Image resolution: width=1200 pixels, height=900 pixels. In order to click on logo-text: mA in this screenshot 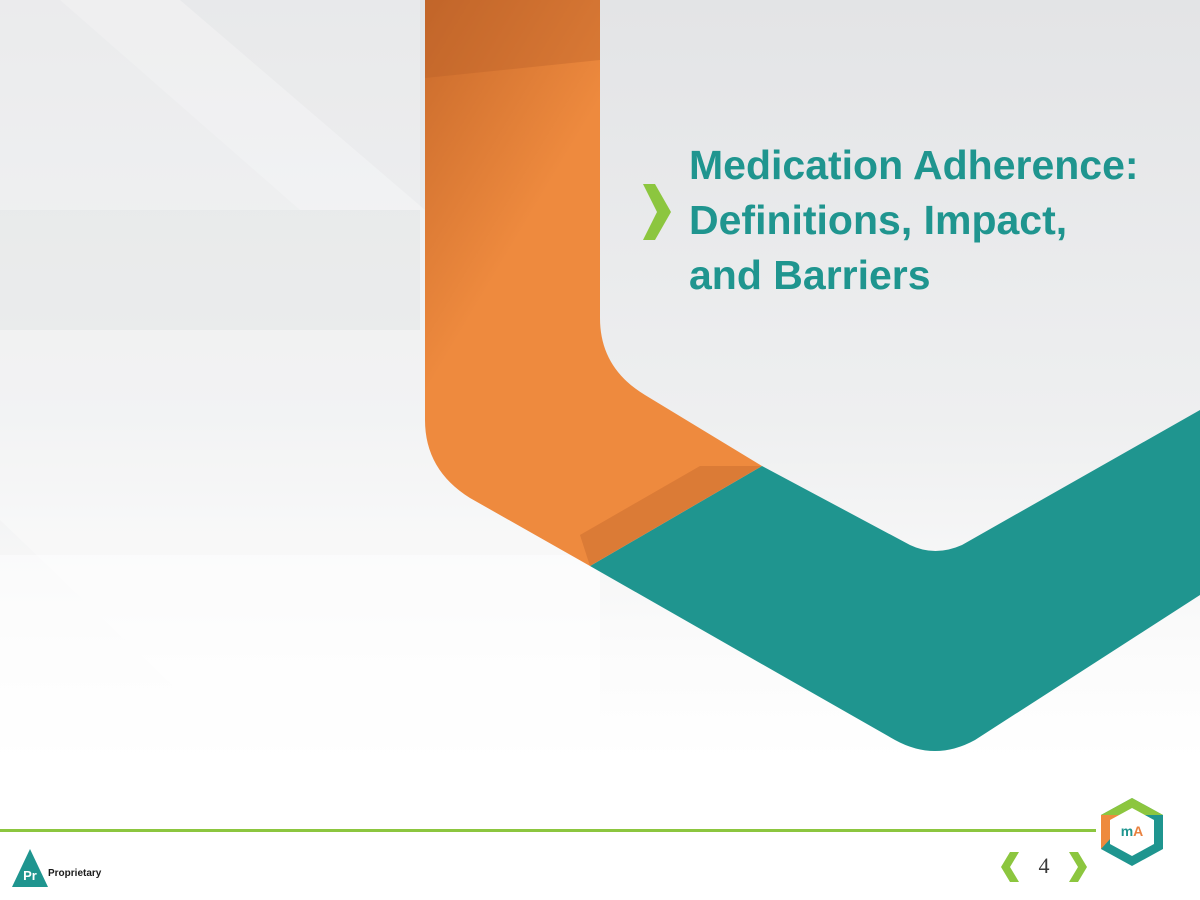, I will do `click(1132, 831)`.